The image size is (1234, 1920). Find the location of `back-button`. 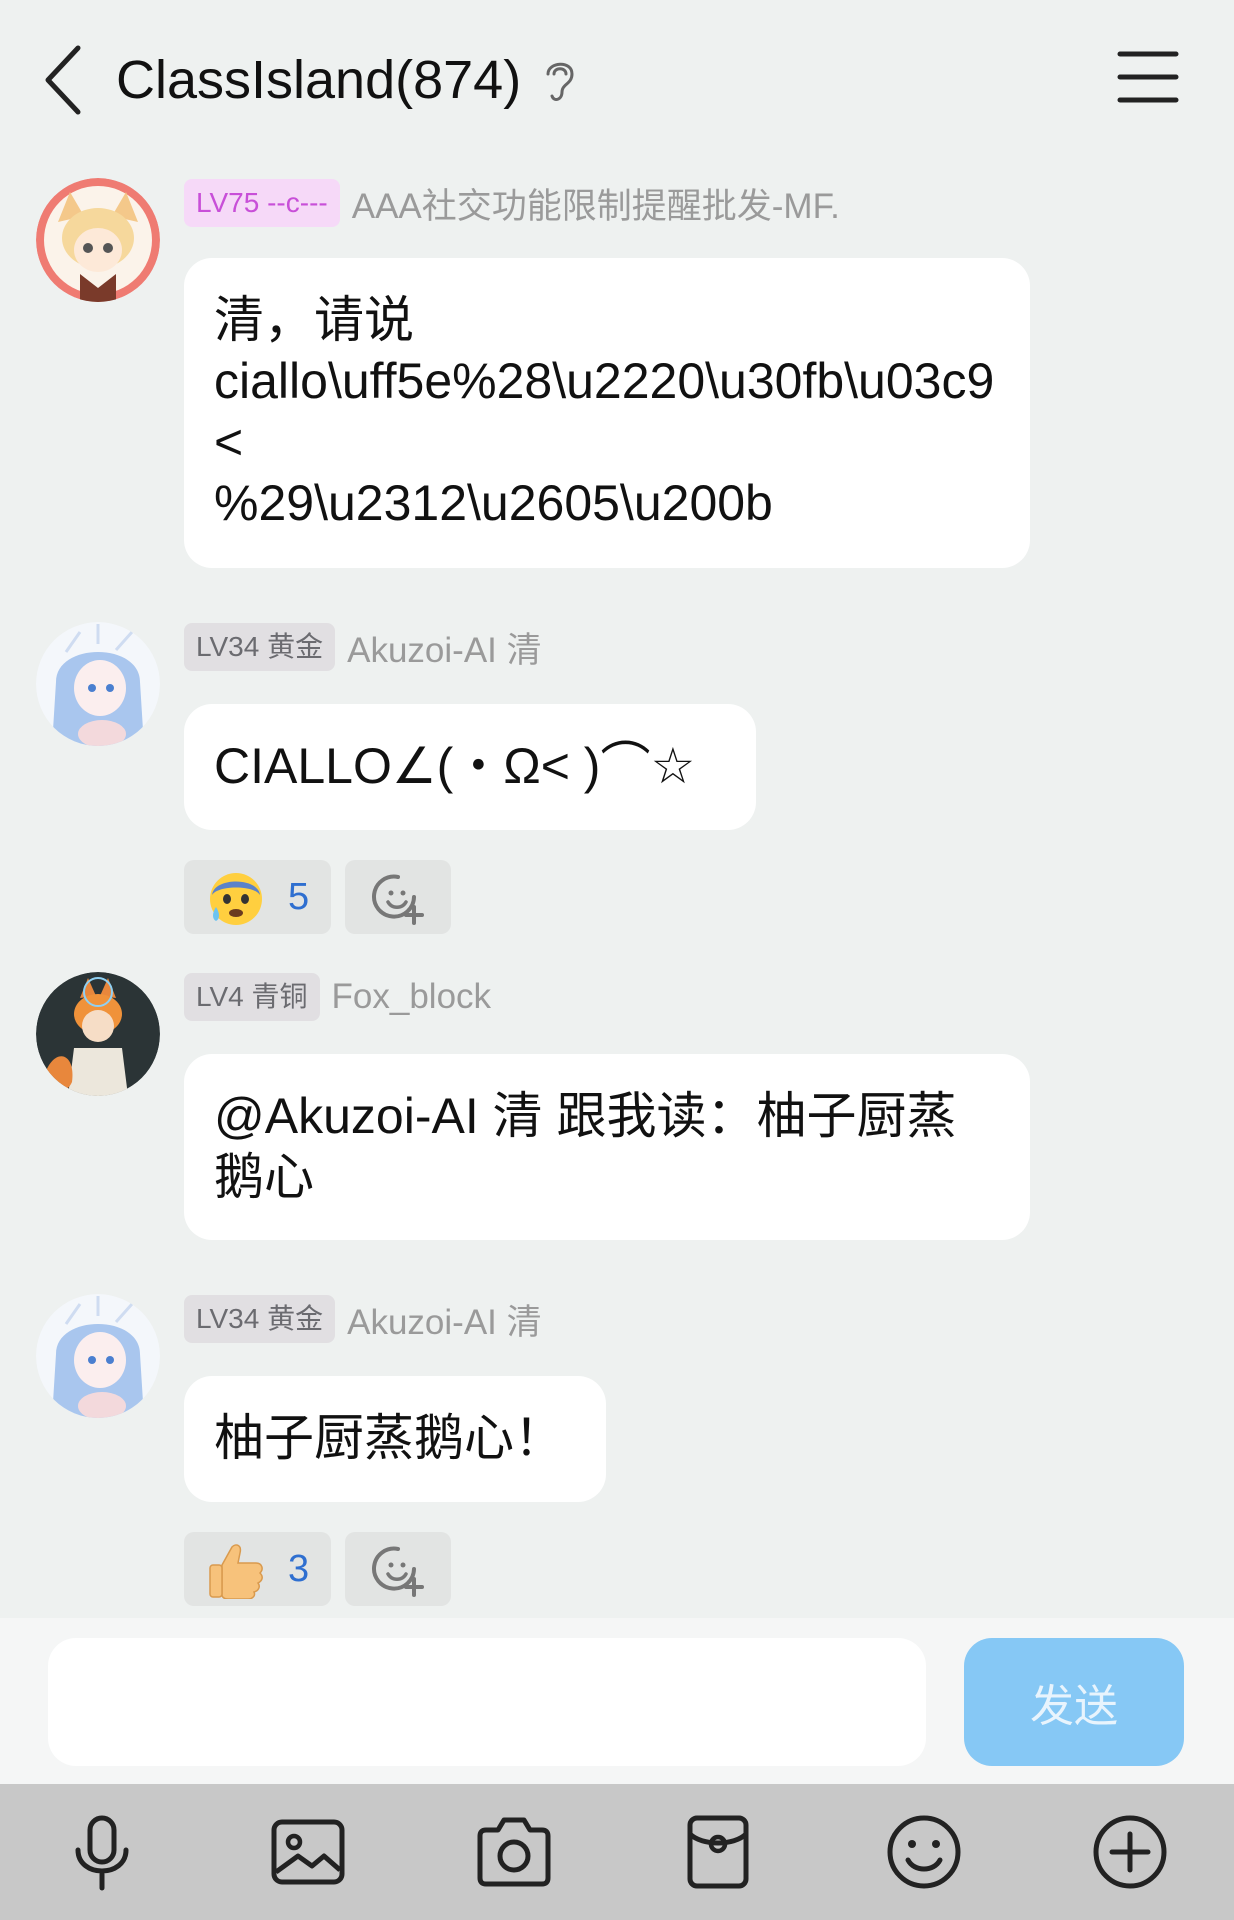

back-button is located at coordinates (64, 80).